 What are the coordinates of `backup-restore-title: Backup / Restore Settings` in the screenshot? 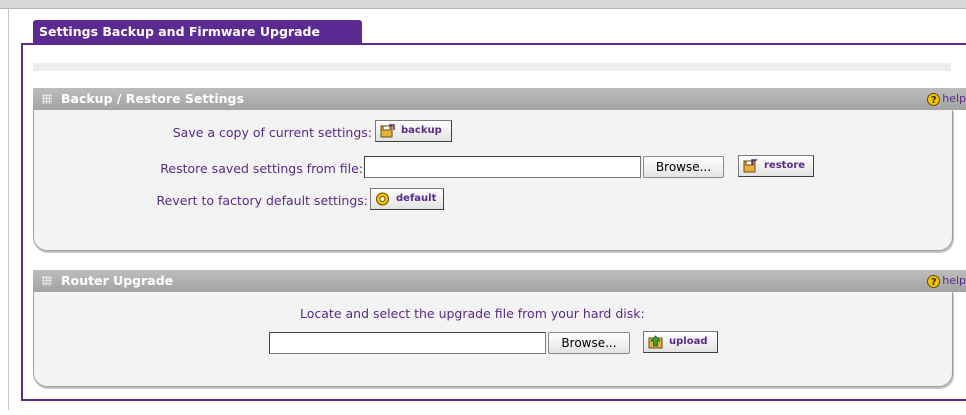 It's located at (152, 98).